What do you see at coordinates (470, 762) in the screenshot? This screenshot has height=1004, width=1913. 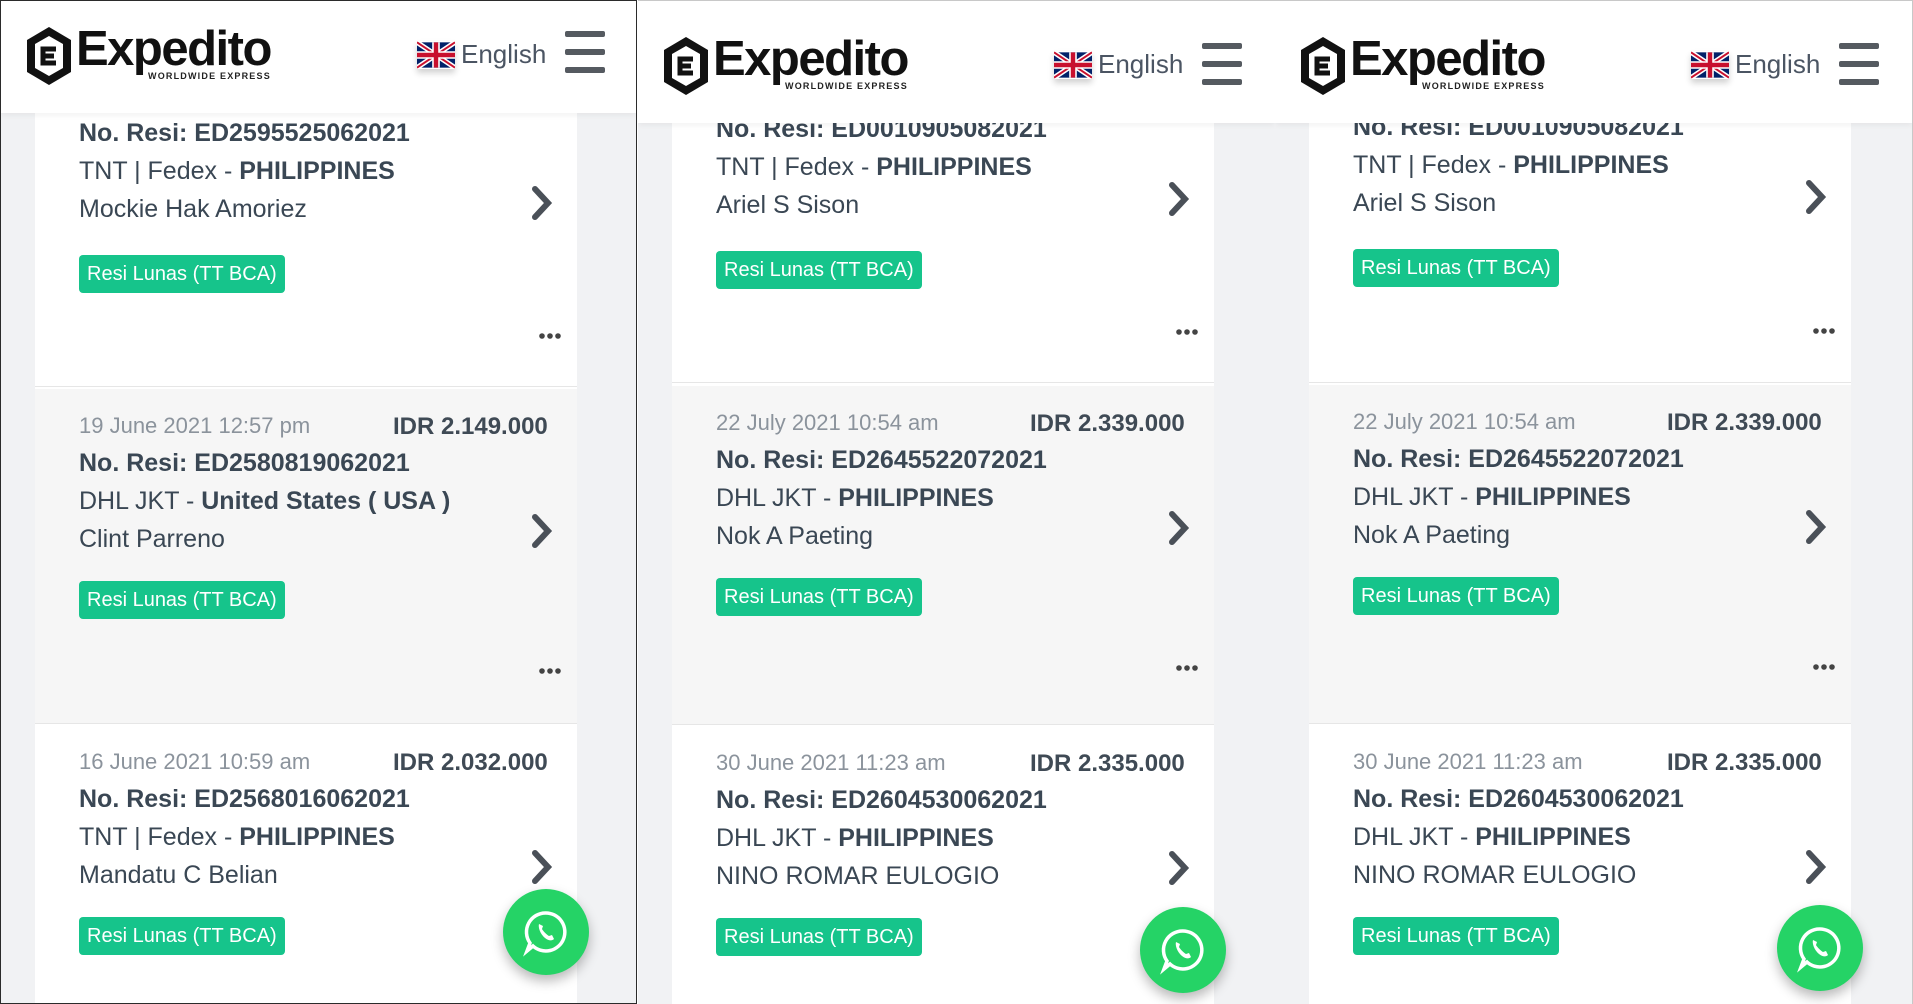 I see `shipment-amount: IDR 2.032.000` at bounding box center [470, 762].